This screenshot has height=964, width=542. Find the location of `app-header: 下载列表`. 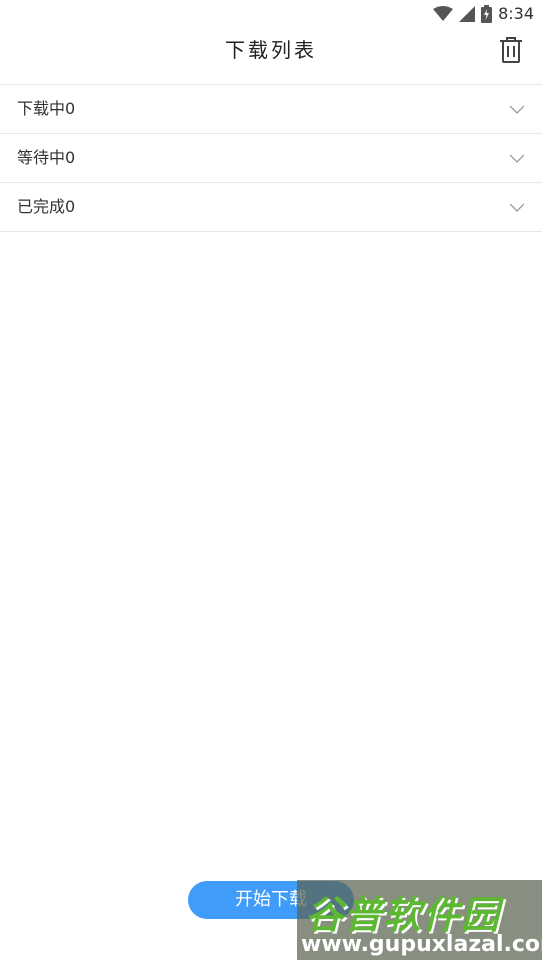

app-header: 下载列表 is located at coordinates (271, 56).